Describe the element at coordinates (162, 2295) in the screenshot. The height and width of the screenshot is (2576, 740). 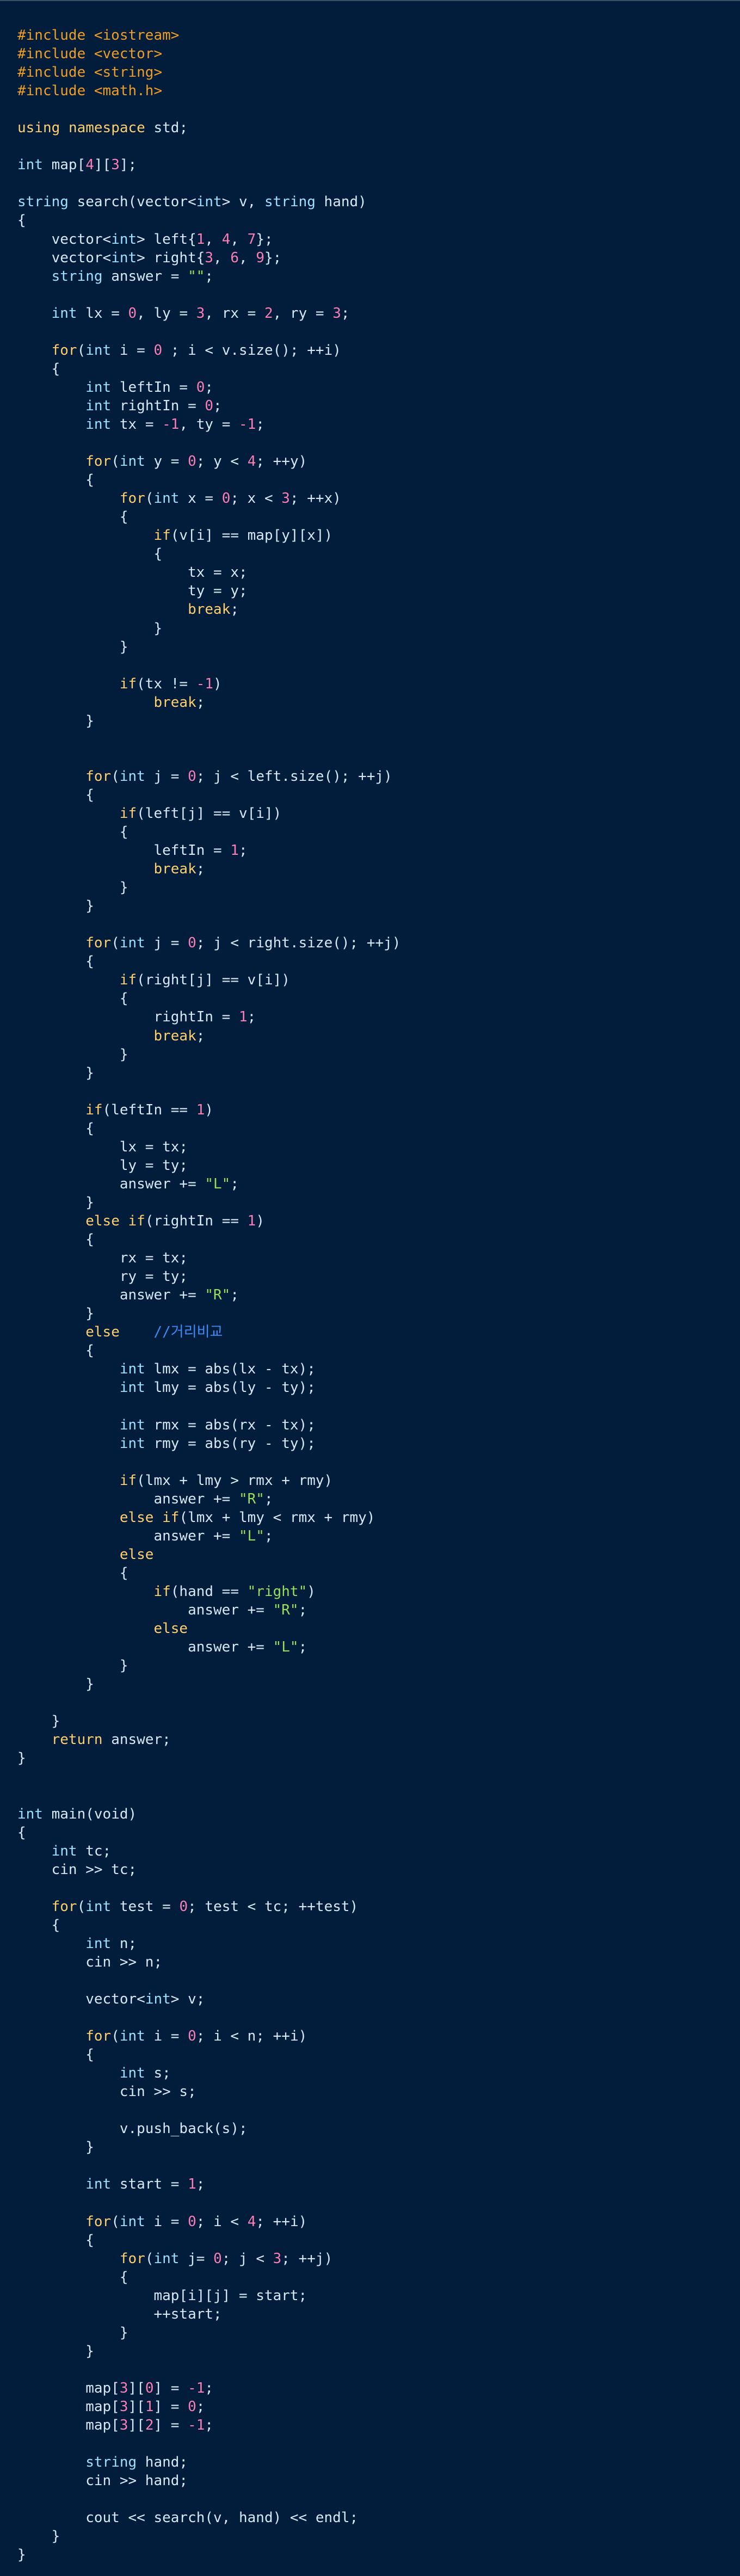
I see `code-token: map[i][j] = start;` at that location.